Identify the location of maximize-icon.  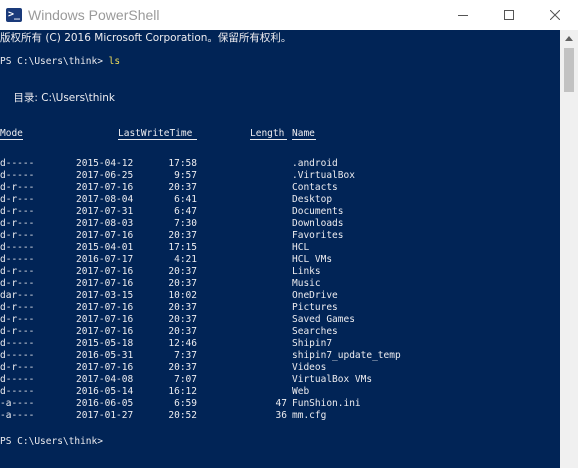
(509, 15).